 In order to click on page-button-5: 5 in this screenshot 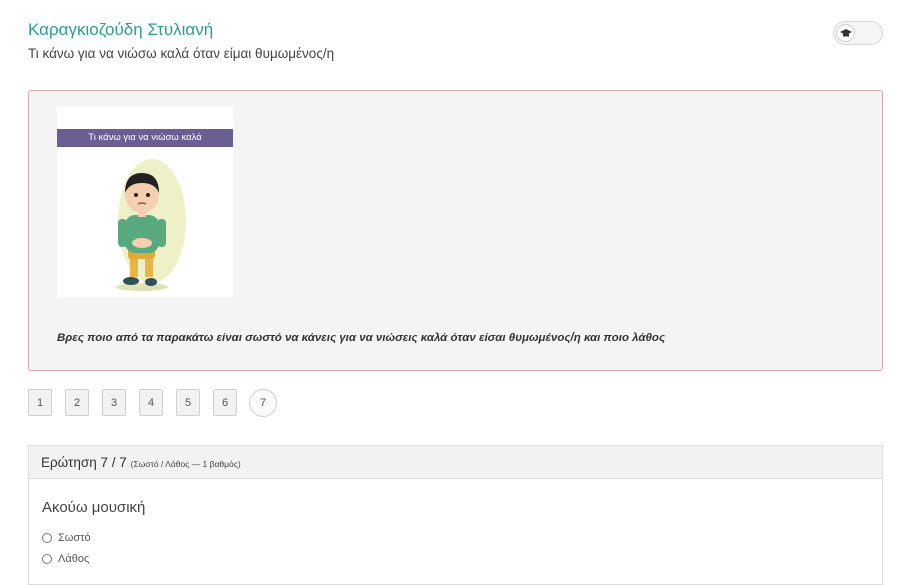, I will do `click(188, 402)`.